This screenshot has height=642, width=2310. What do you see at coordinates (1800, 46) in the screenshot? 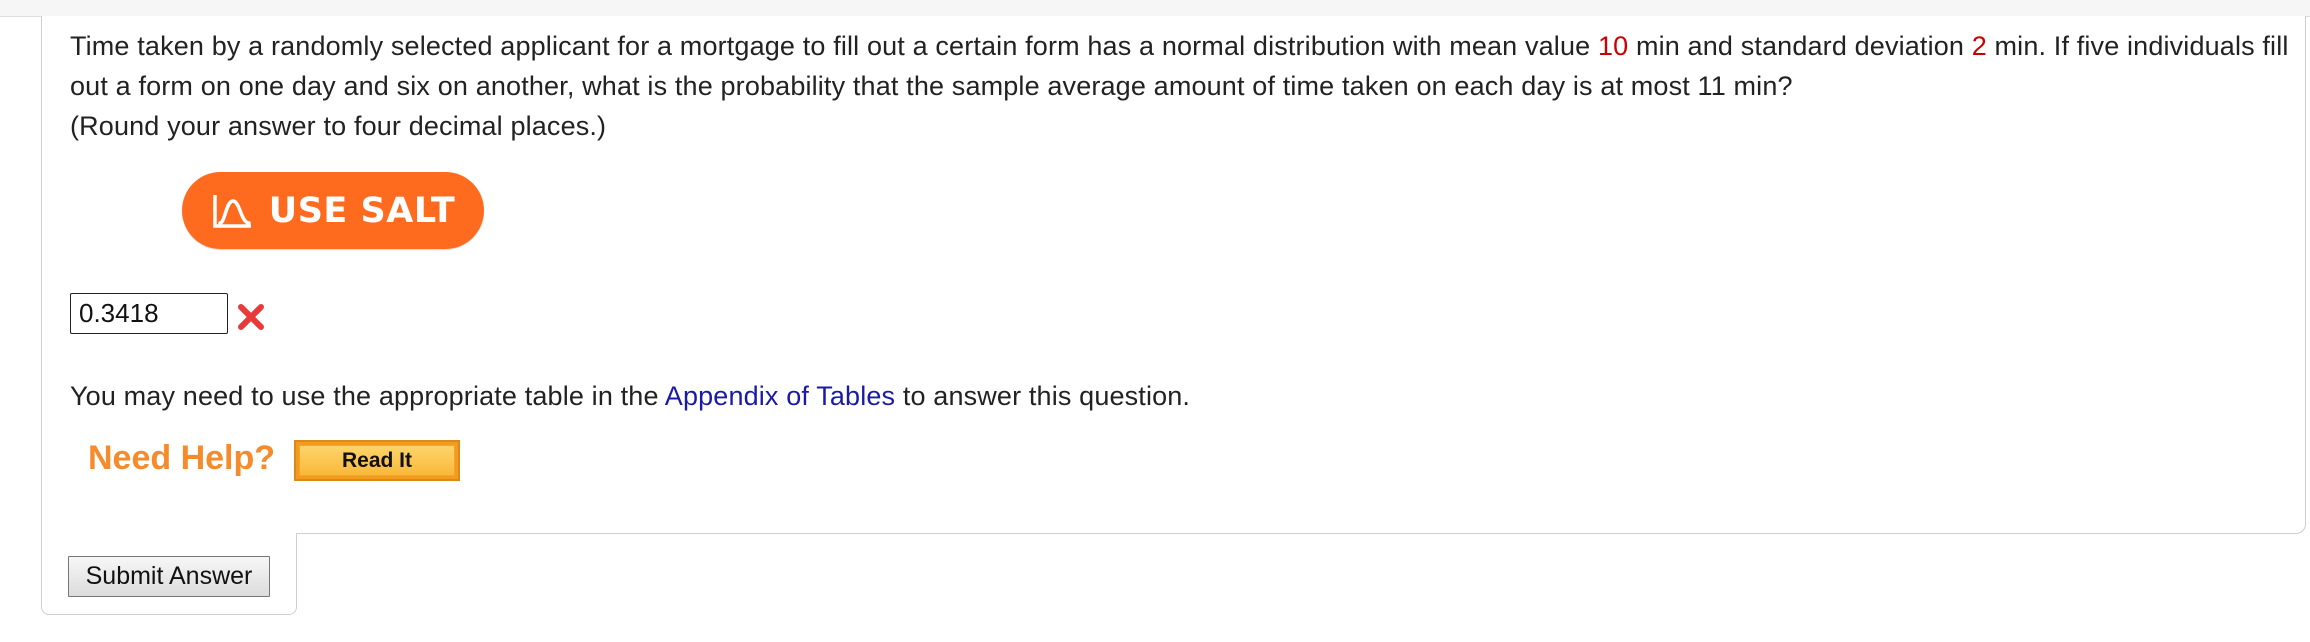
I see `question-text-part2: min and standard deviation` at bounding box center [1800, 46].